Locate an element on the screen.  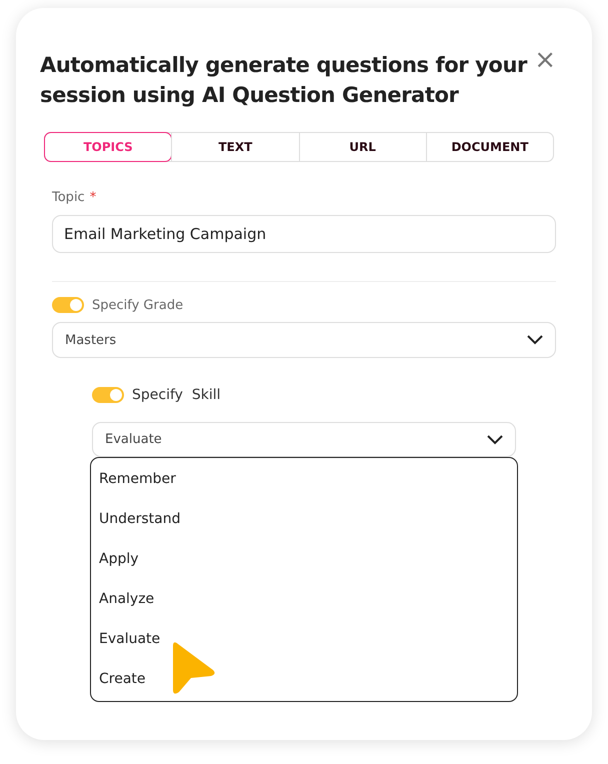
topic-input: Email Marketing Campaign is located at coordinates (304, 234).